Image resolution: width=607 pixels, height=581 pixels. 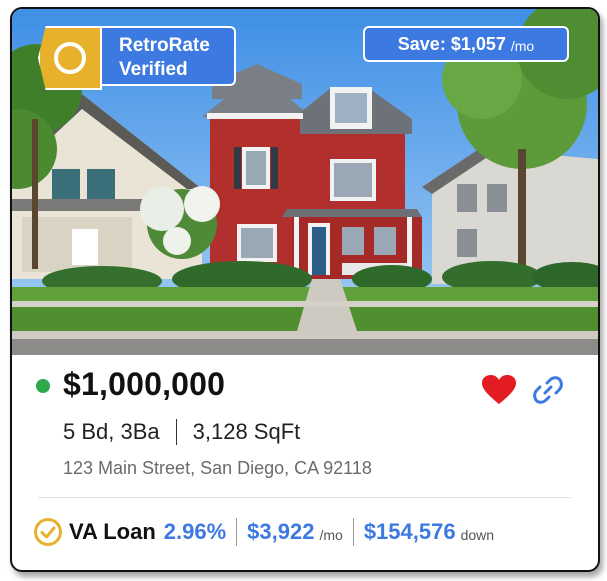 What do you see at coordinates (181, 432) in the screenshot?
I see `property-specs: 5 Bd, 3Ba 3,128 SqFt` at bounding box center [181, 432].